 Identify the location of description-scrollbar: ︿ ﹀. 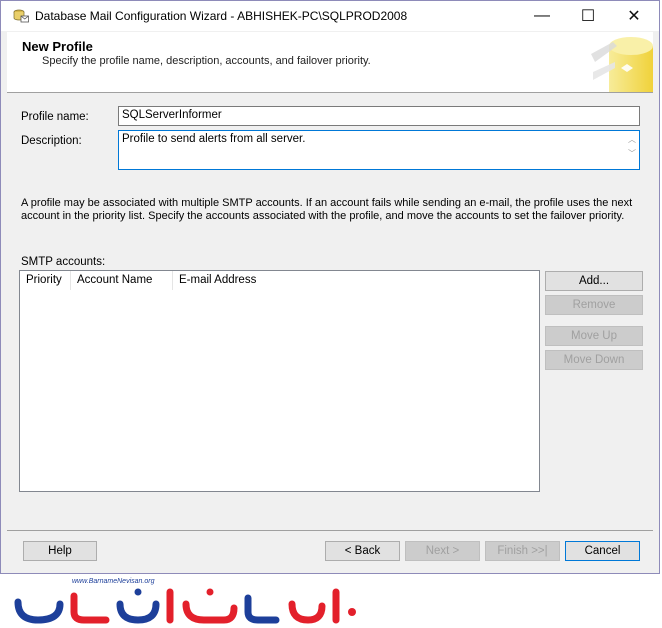
(632, 147).